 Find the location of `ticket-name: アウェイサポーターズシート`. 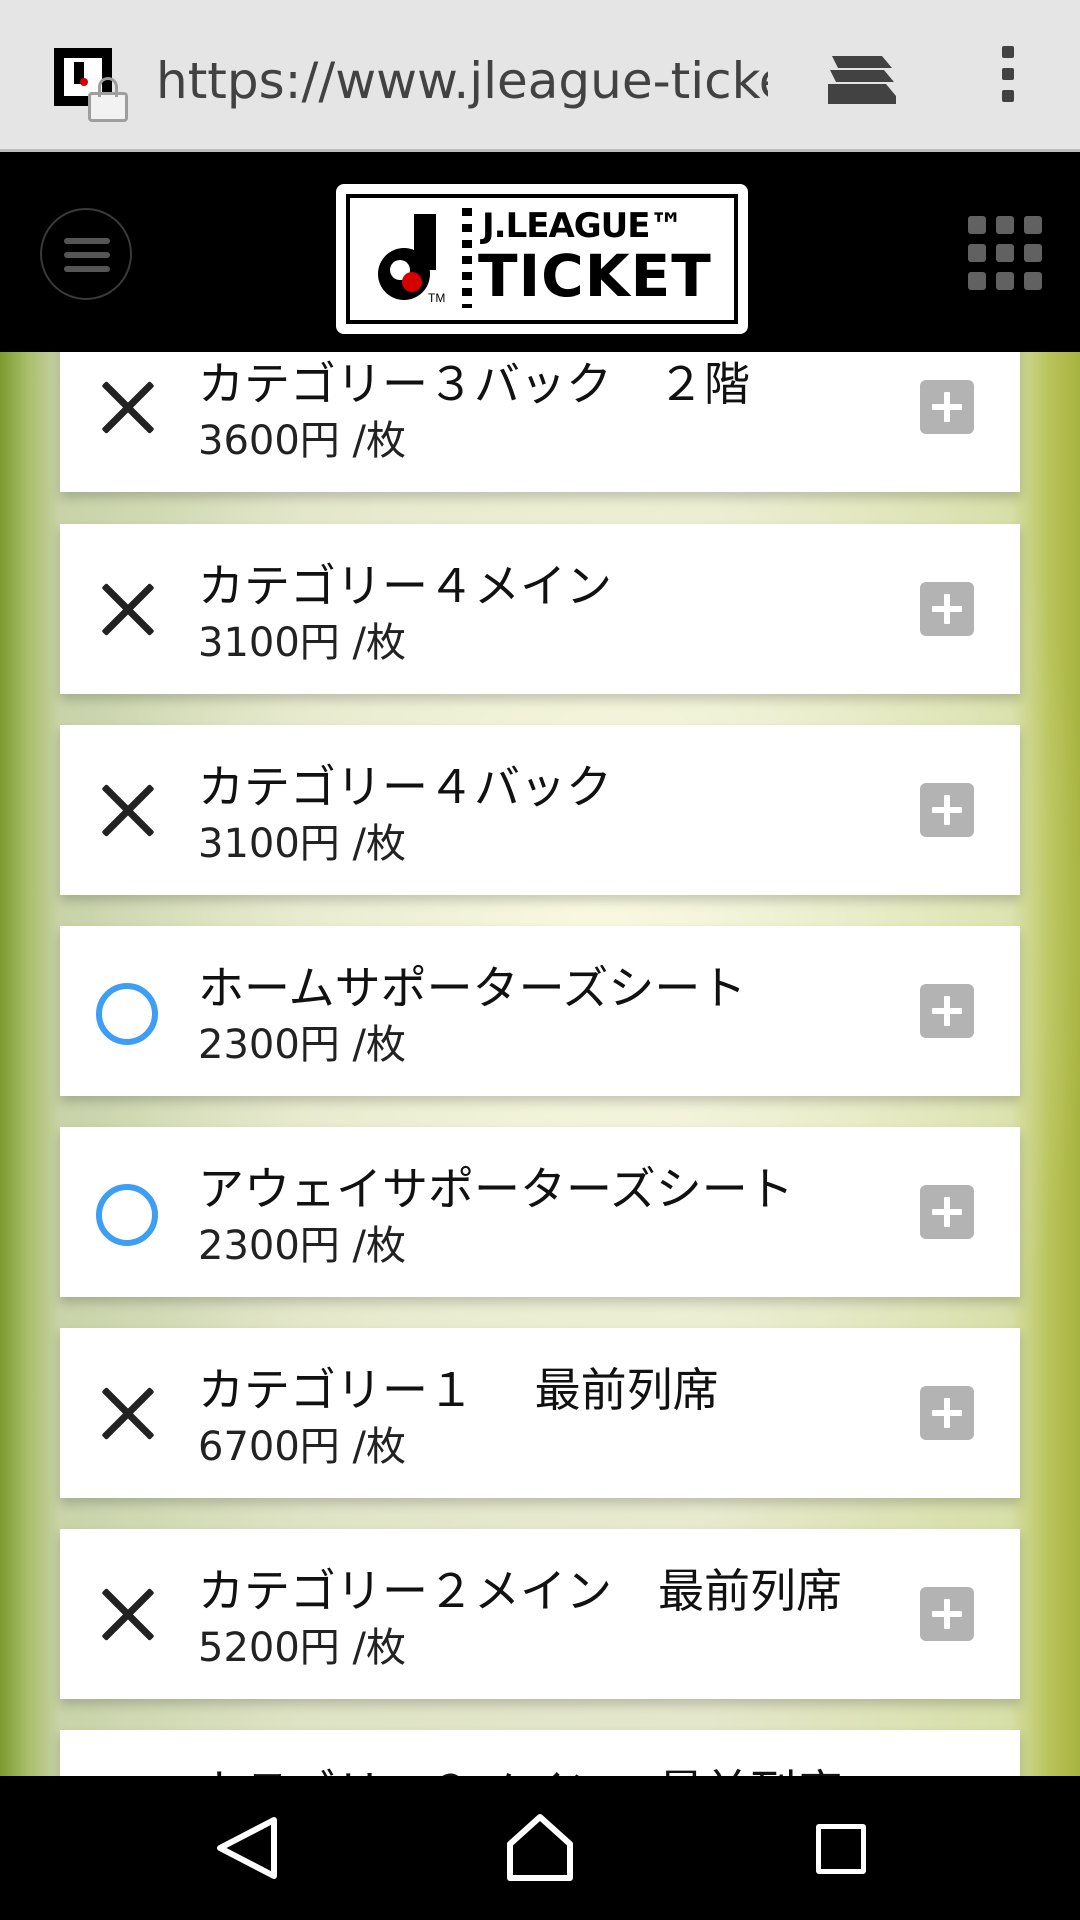

ticket-name: アウェイサポーターズシート is located at coordinates (496, 1189).